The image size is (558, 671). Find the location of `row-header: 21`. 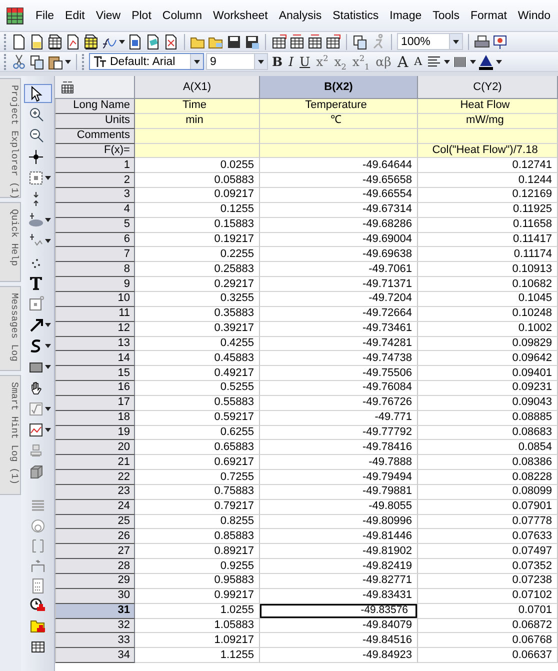

row-header: 21 is located at coordinates (95, 462).